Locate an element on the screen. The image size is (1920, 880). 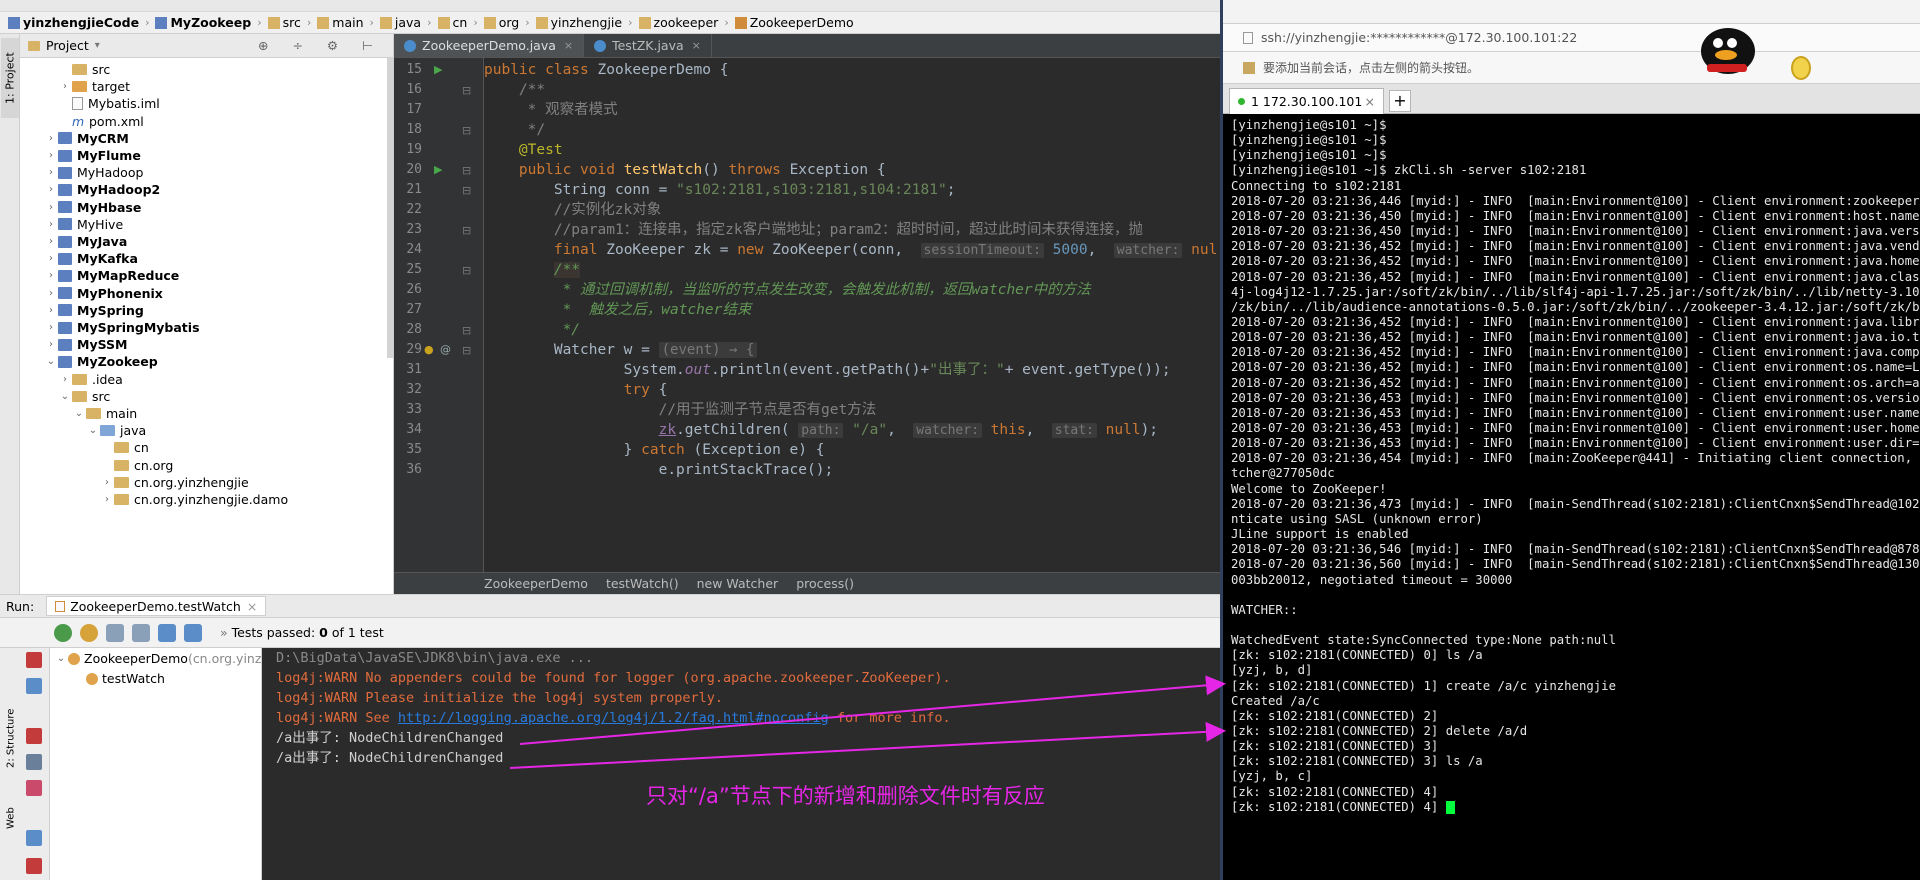
breadcrumb-item: yinzhengjieCode is located at coordinates (73, 23).